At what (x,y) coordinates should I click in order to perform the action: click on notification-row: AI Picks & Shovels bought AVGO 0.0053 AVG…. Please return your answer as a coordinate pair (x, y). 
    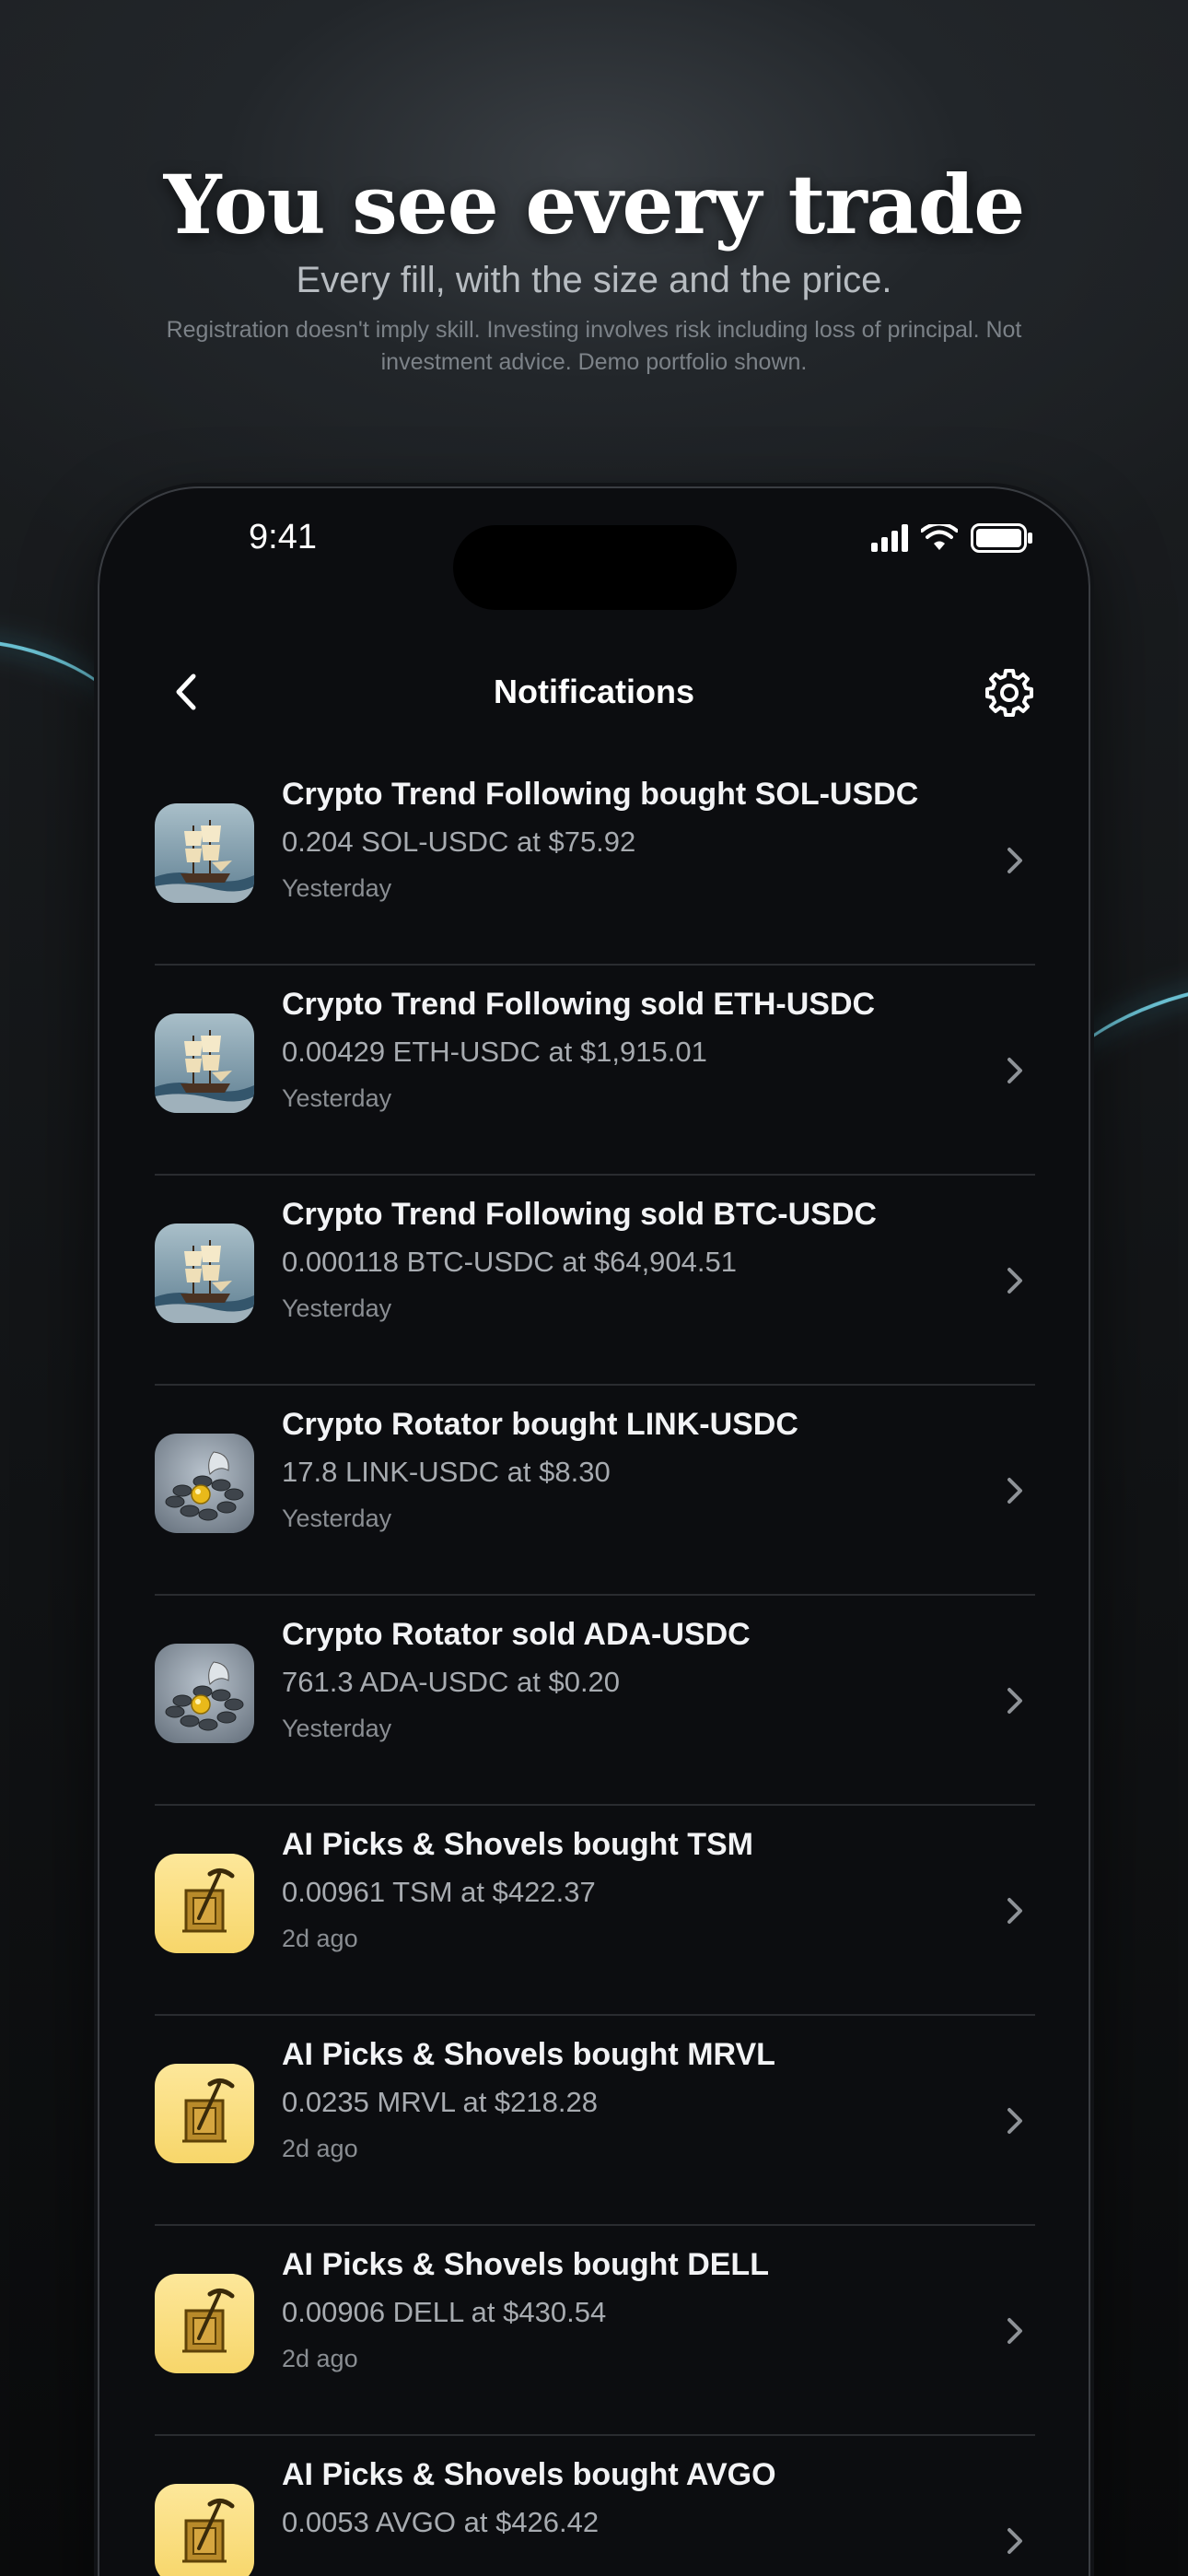
    Looking at the image, I should click on (595, 2506).